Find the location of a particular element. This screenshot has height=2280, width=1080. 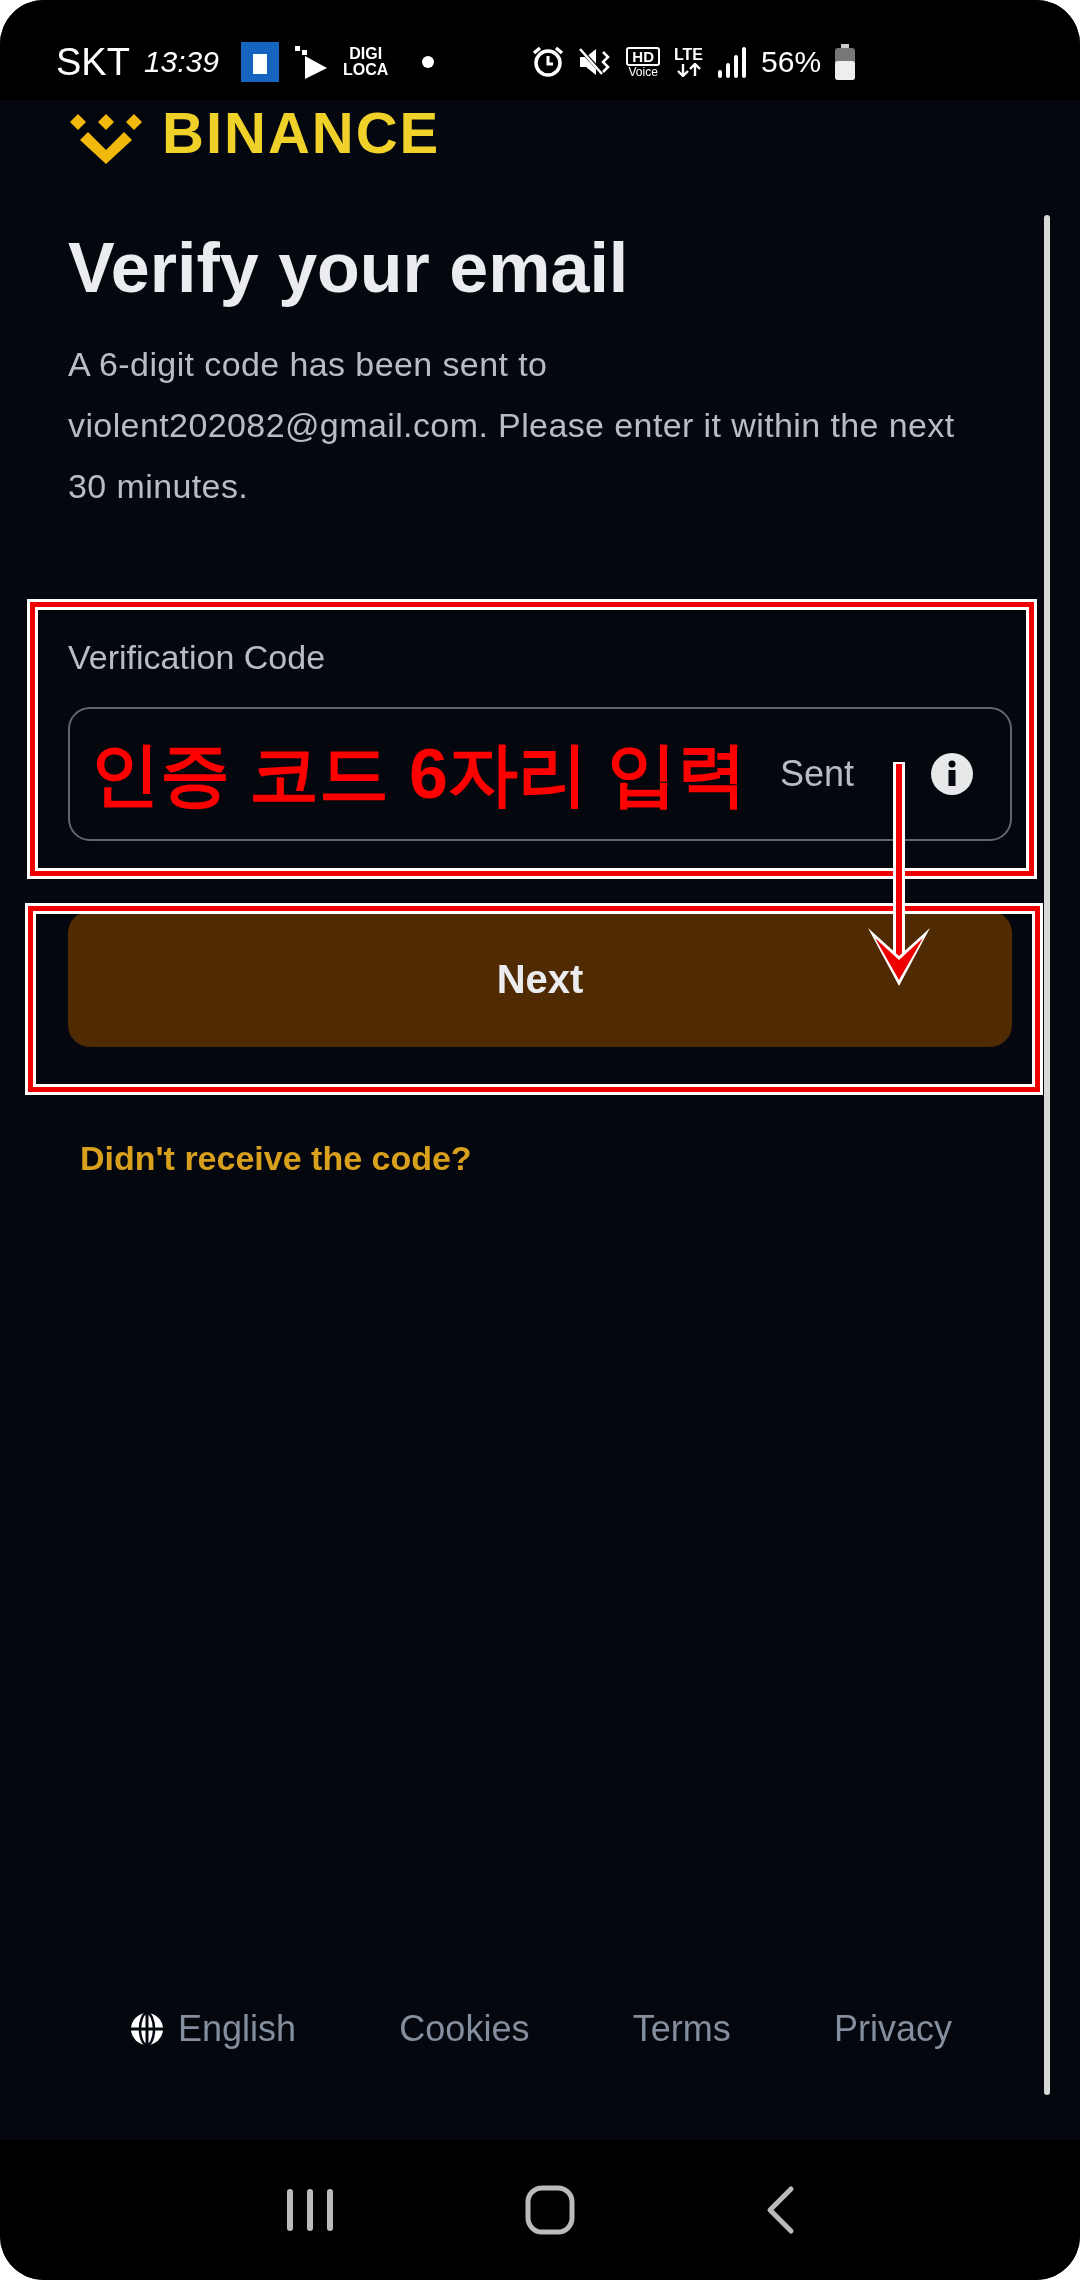

home-icon is located at coordinates (550, 2210).